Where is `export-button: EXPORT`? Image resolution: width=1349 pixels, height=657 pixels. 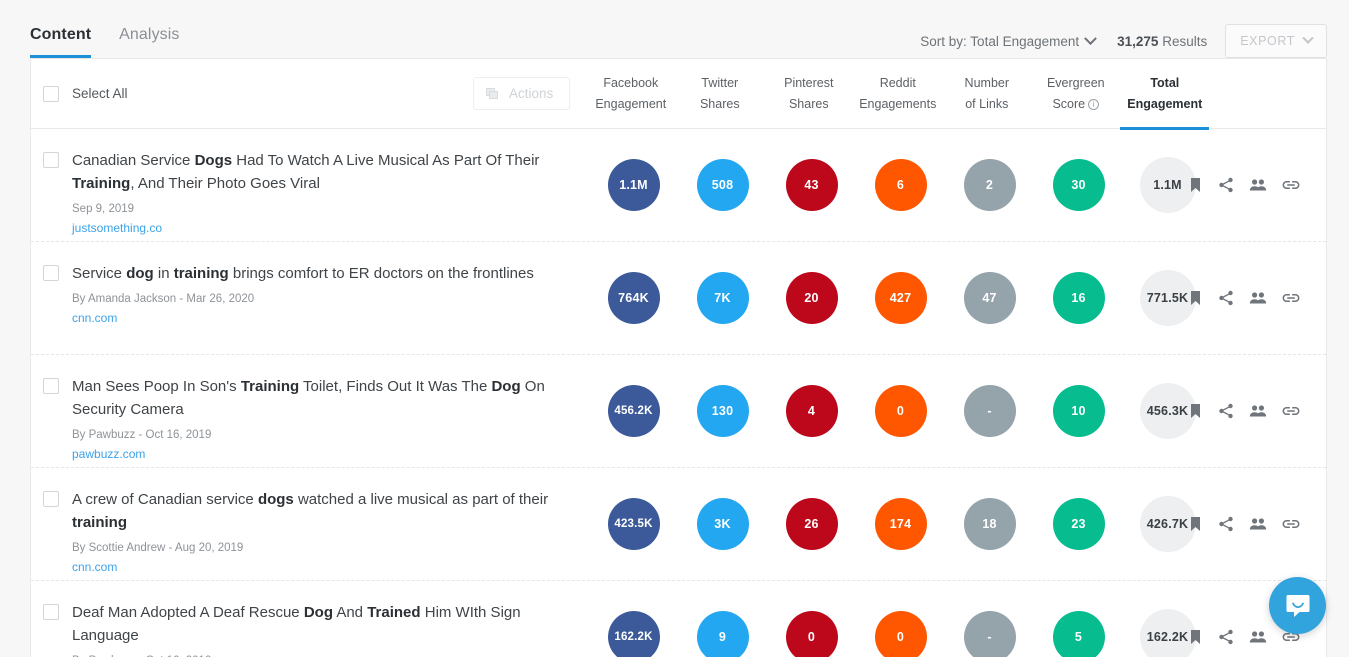 export-button: EXPORT is located at coordinates (1276, 41).